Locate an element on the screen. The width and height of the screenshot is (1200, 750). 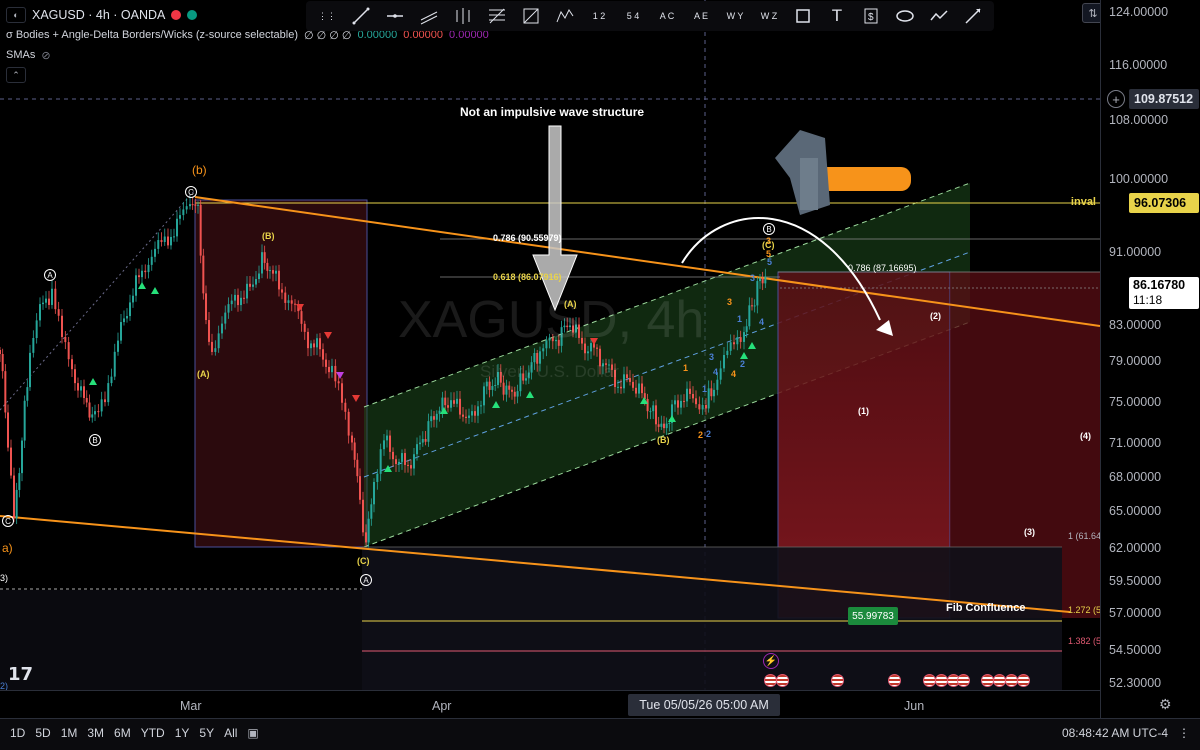
pitchfork-tool is located at coordinates (463, 16).